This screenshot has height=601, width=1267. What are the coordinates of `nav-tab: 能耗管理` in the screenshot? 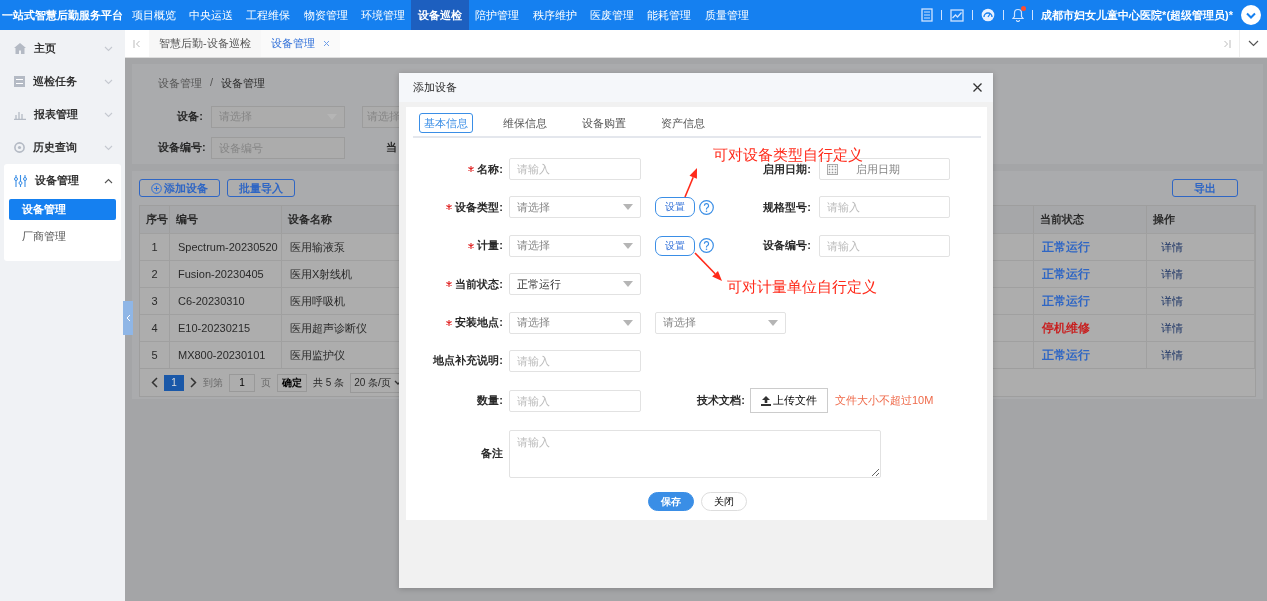 It's located at (669, 15).